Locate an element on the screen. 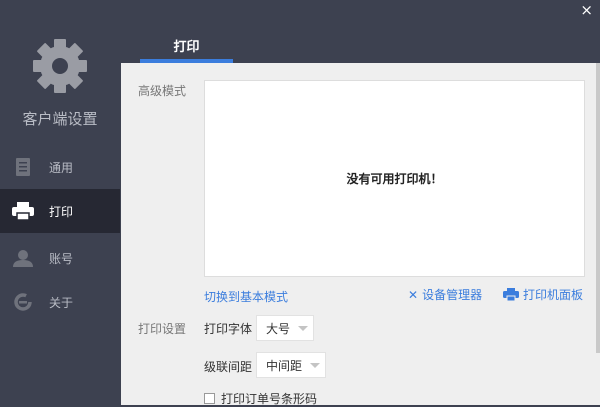  sidebar-item-general: 通用 is located at coordinates (60, 167).